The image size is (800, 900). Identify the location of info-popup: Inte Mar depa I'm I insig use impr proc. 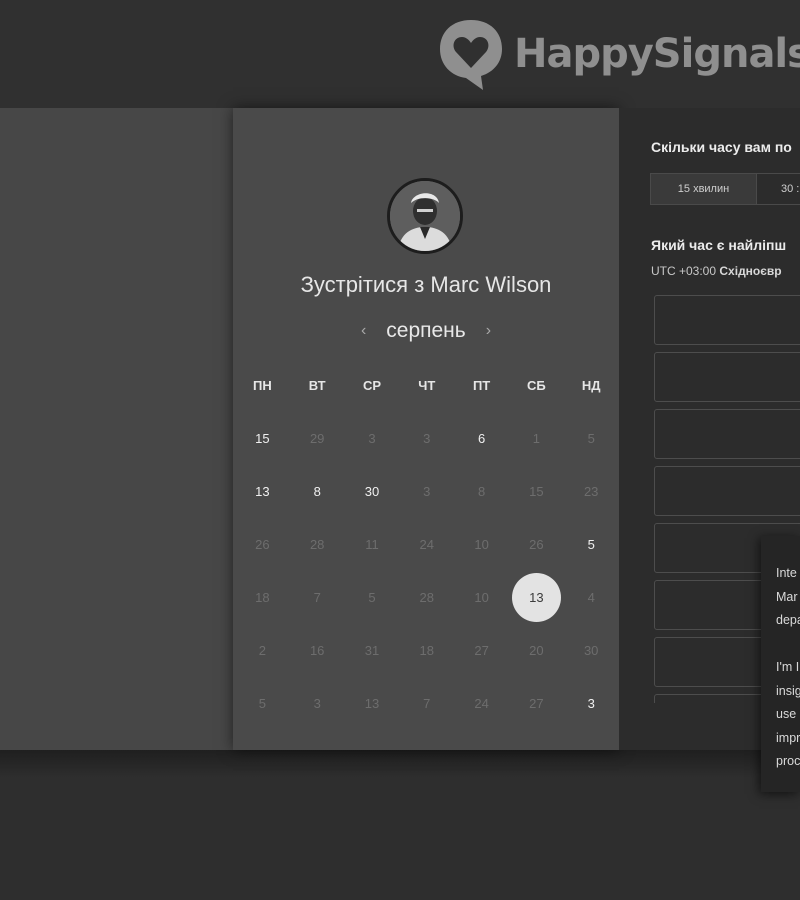
(780, 664).